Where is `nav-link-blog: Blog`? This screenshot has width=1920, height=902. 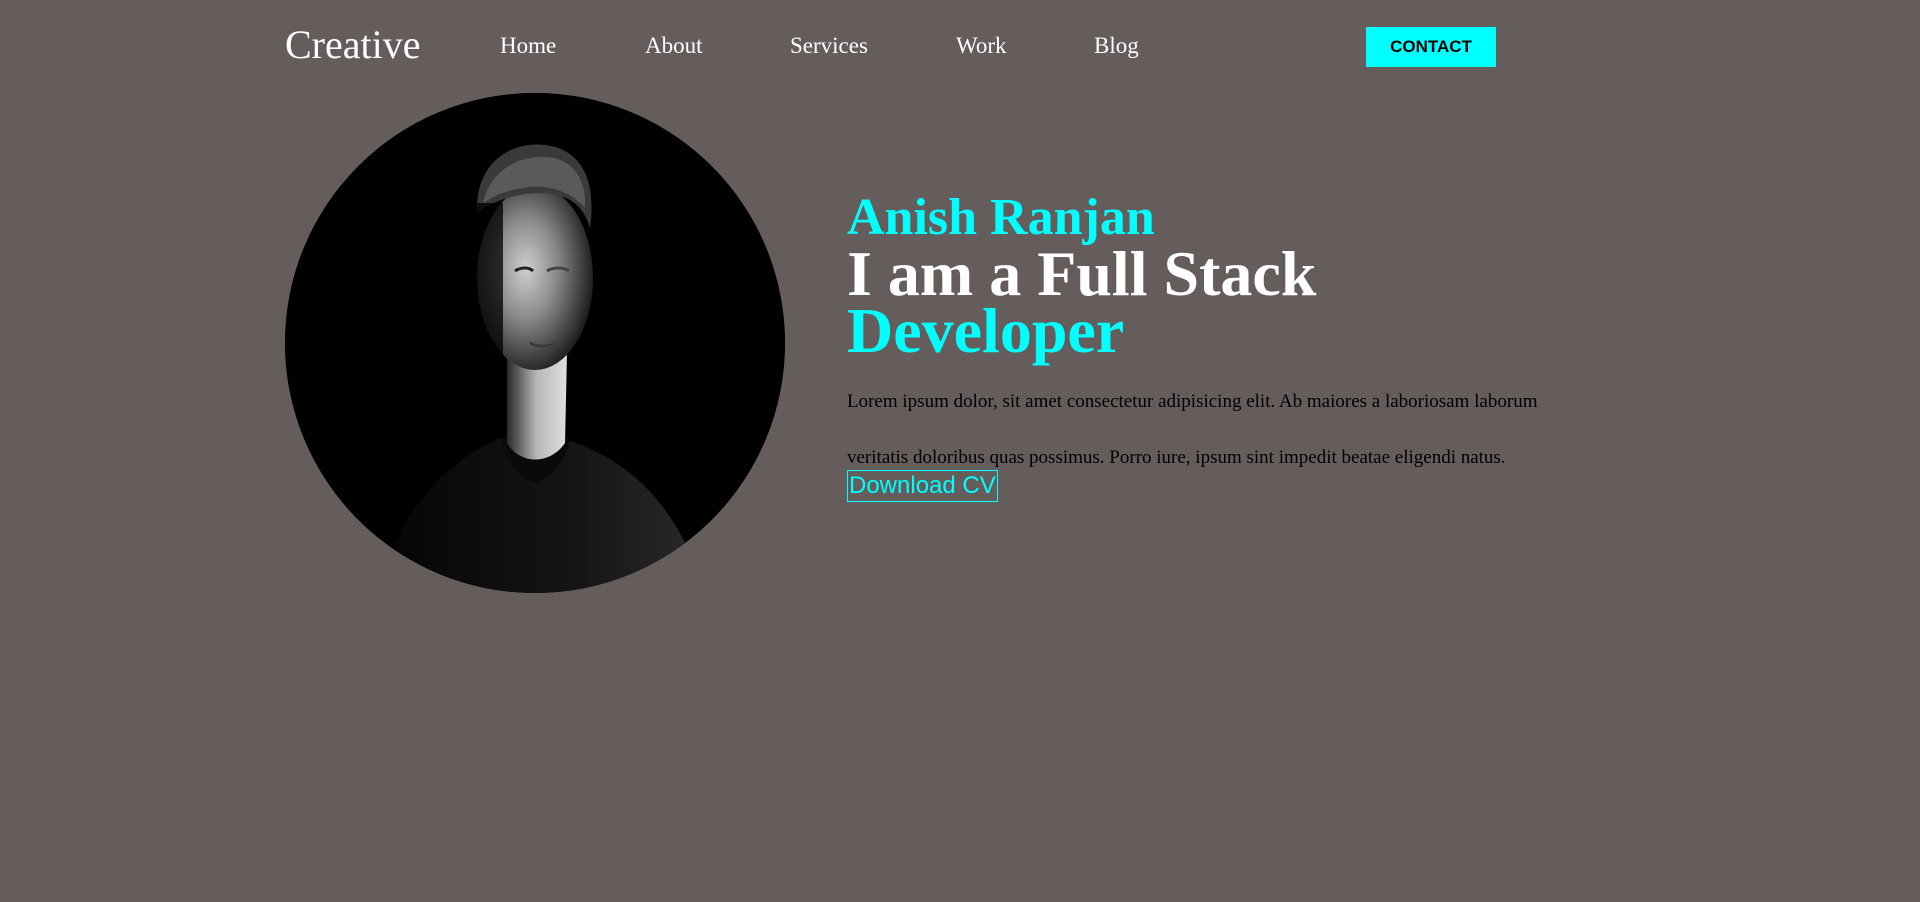 nav-link-blog: Blog is located at coordinates (1116, 46).